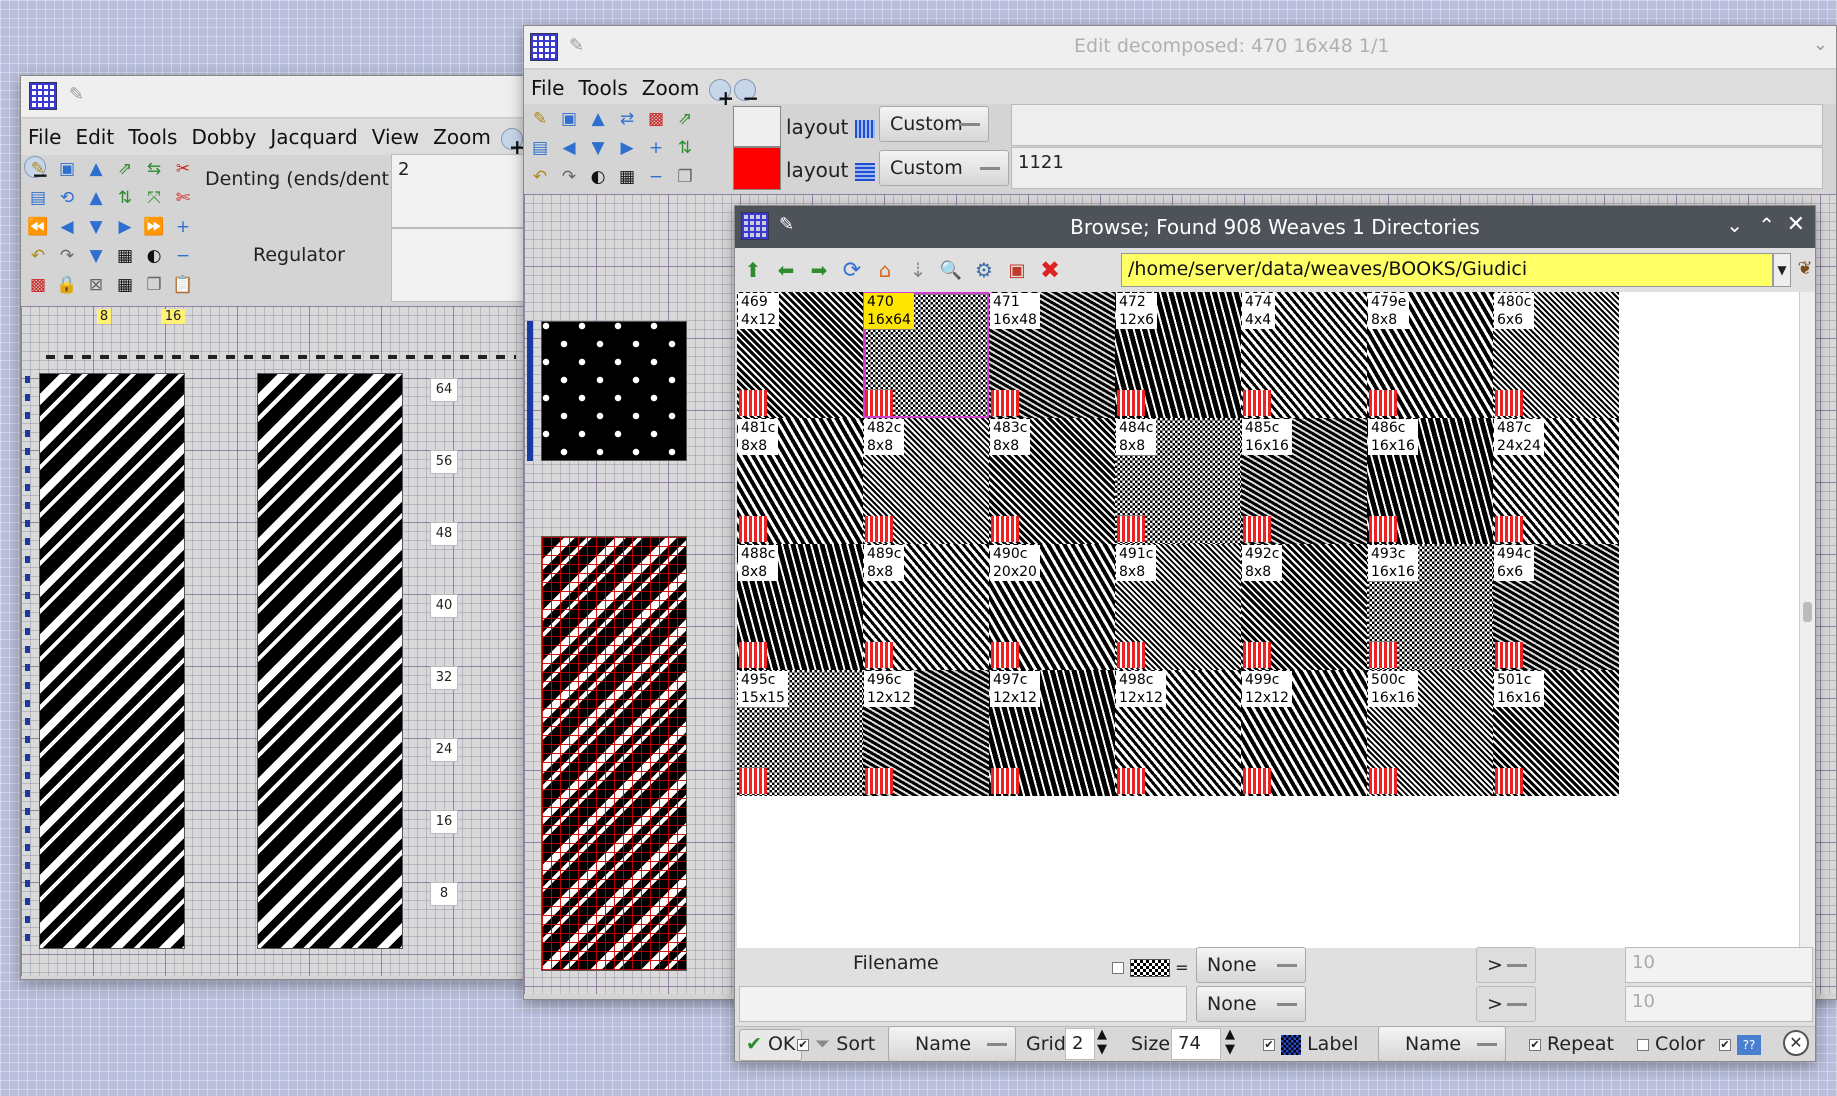  I want to click on flip-icon: ⇄, so click(627, 119).